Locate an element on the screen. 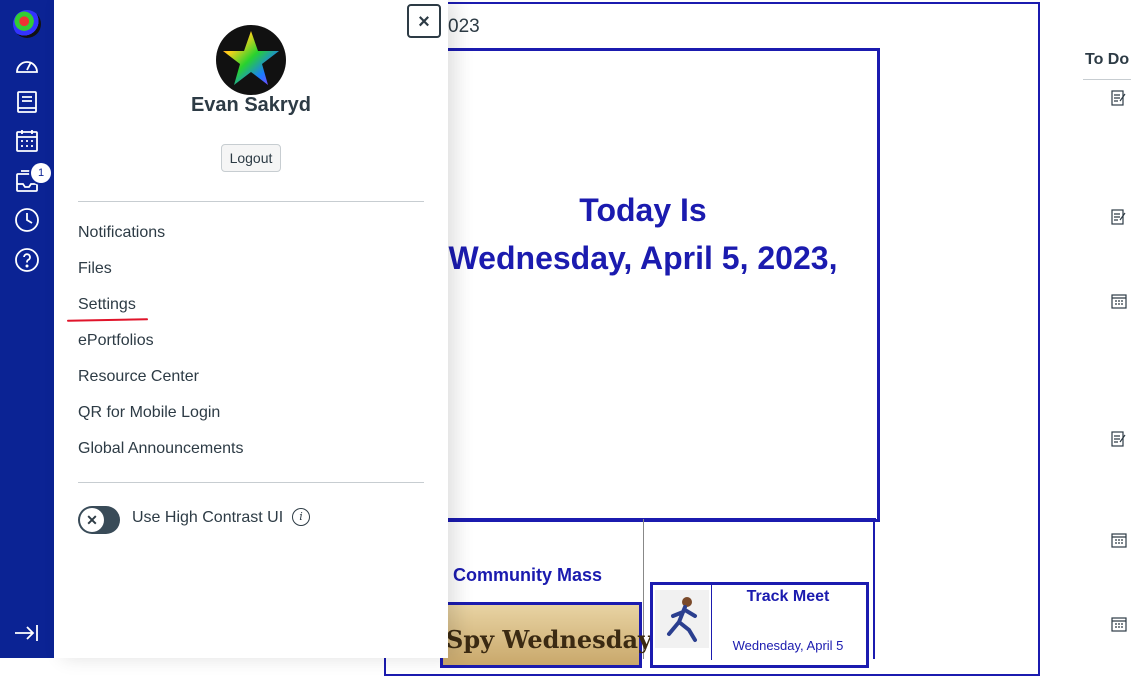  help-icon is located at coordinates (27, 260).